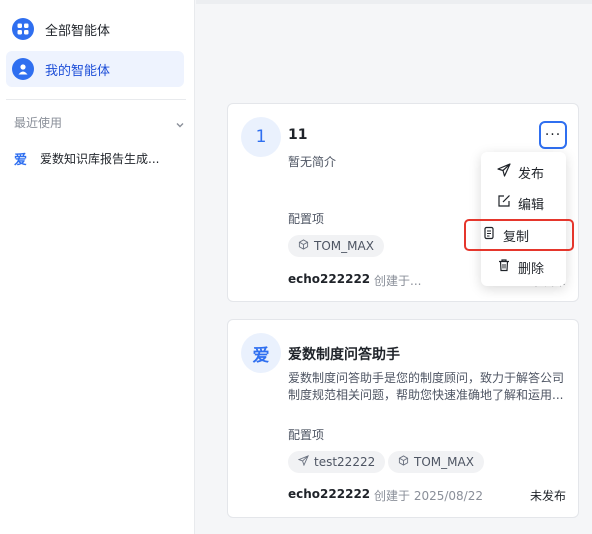 The image size is (592, 534). I want to click on agent-logo: 爱, so click(21, 160).